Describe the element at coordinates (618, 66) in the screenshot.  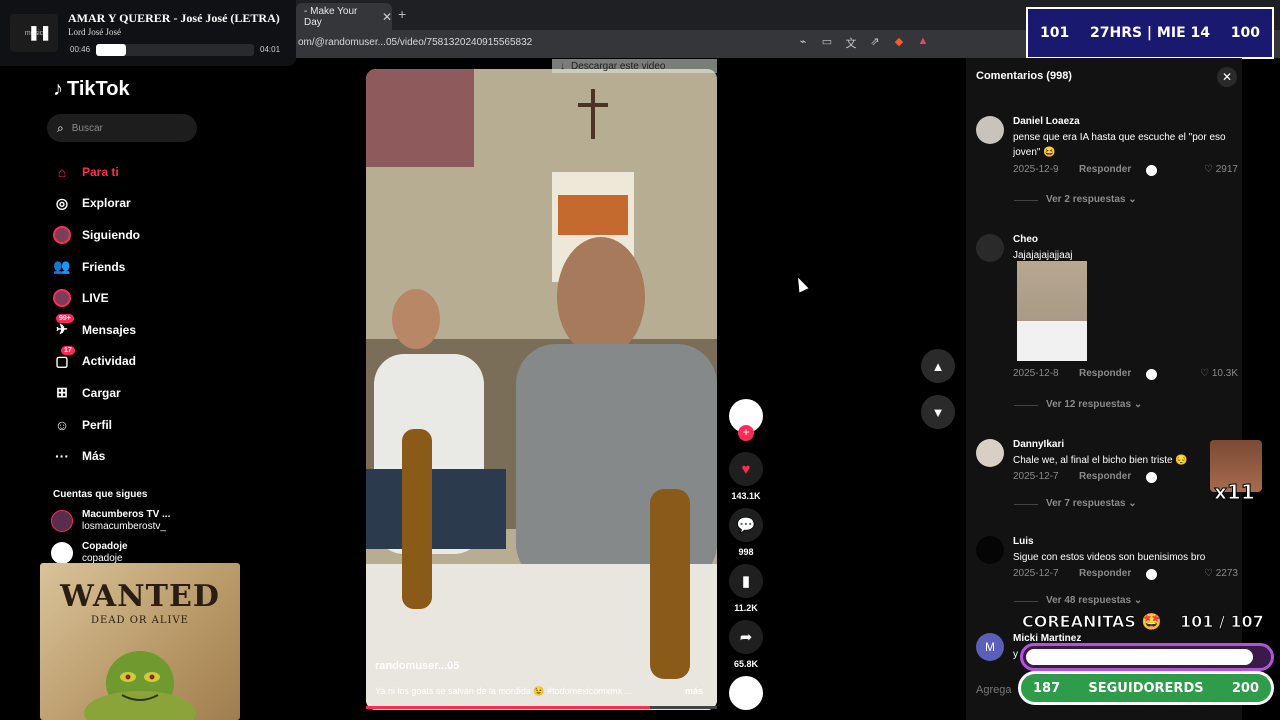
I see `download-label: Descargar este video` at that location.